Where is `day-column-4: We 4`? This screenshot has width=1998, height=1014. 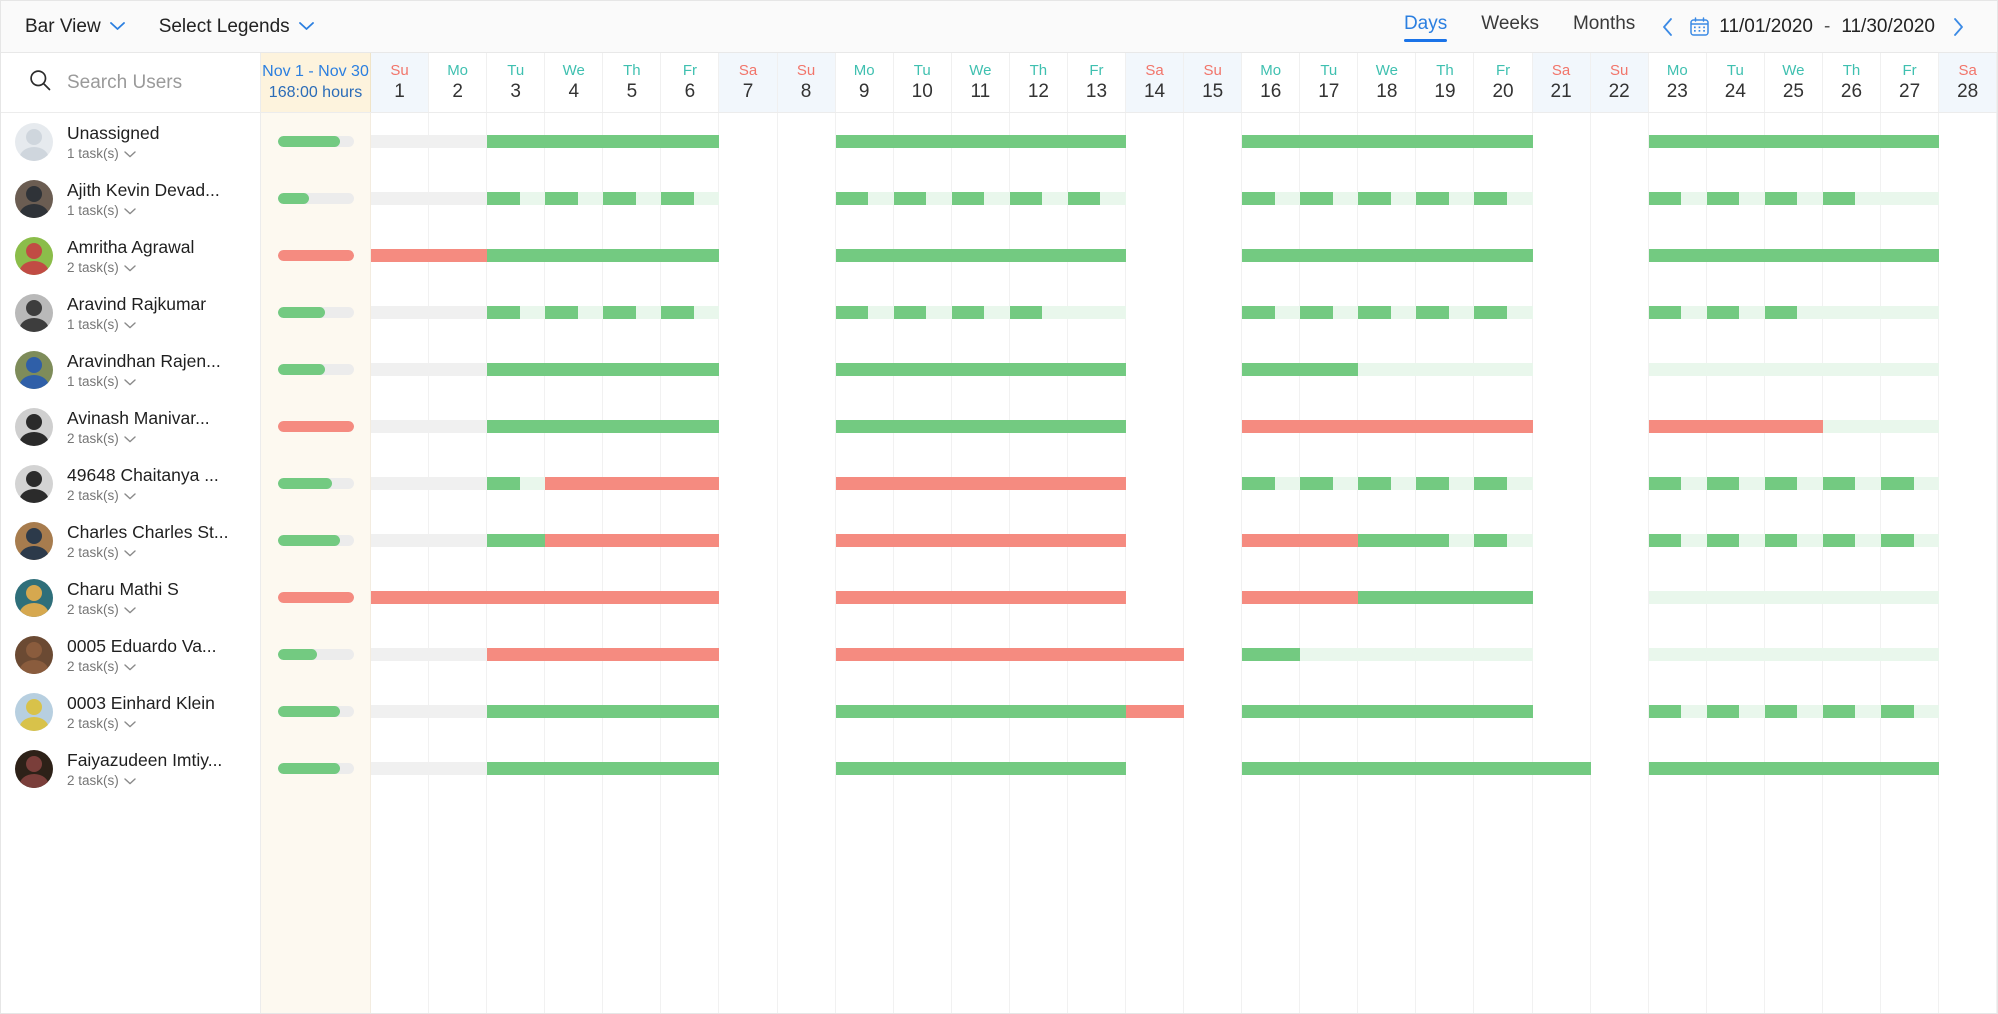 day-column-4: We 4 is located at coordinates (574, 82).